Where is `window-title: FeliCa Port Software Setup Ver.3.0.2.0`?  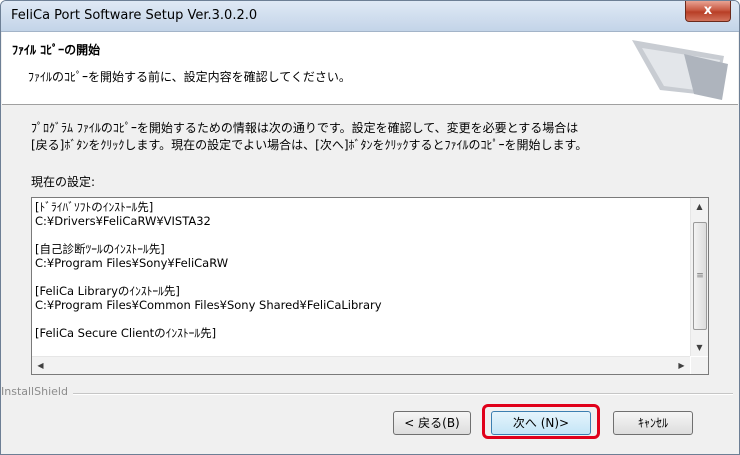 window-title: FeliCa Port Software Setup Ver.3.0.2.0 is located at coordinates (134, 15).